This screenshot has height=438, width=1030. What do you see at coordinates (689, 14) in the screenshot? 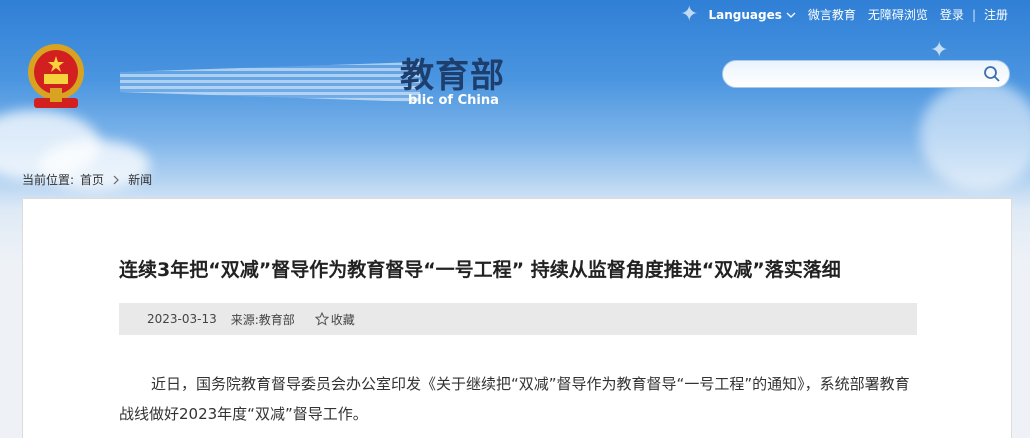
I see `sparkle-decoration: ✦` at bounding box center [689, 14].